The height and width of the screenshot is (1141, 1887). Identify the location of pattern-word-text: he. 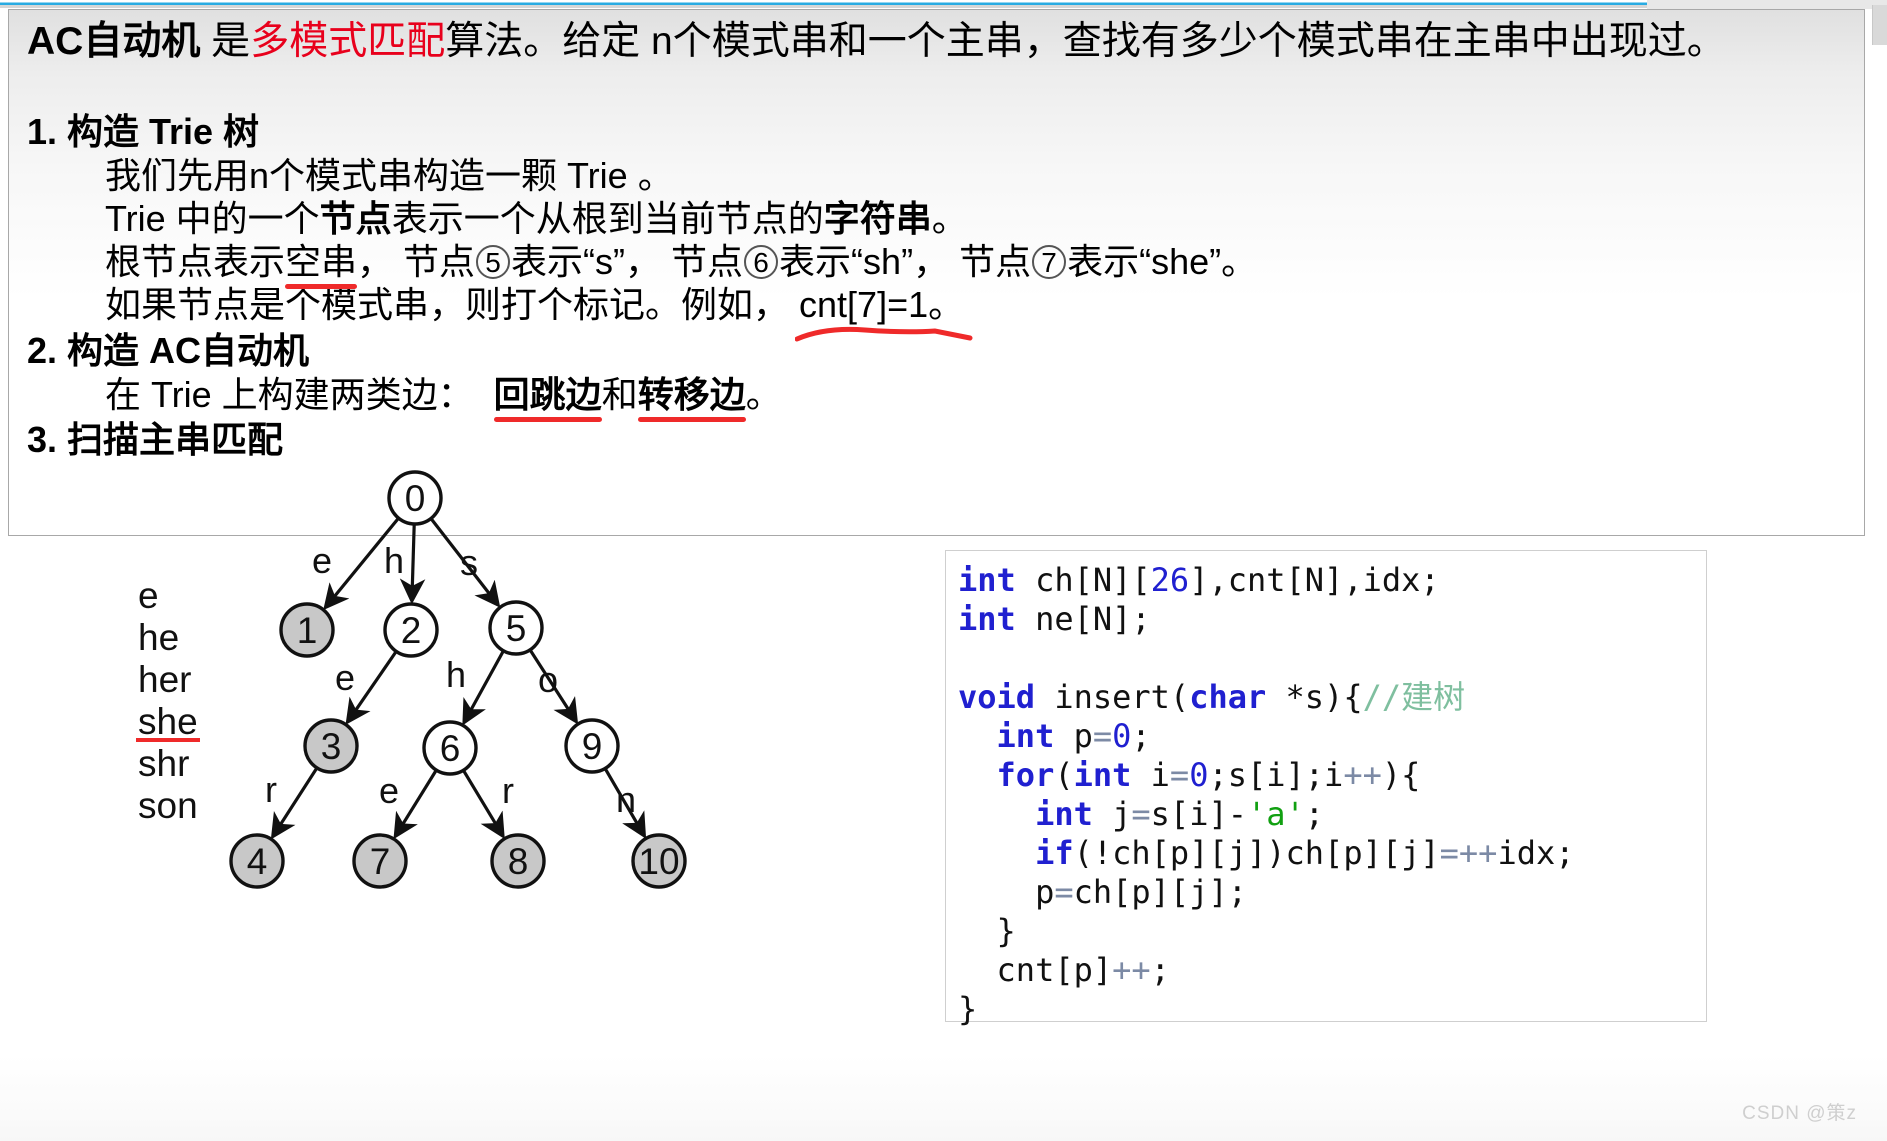
(159, 637).